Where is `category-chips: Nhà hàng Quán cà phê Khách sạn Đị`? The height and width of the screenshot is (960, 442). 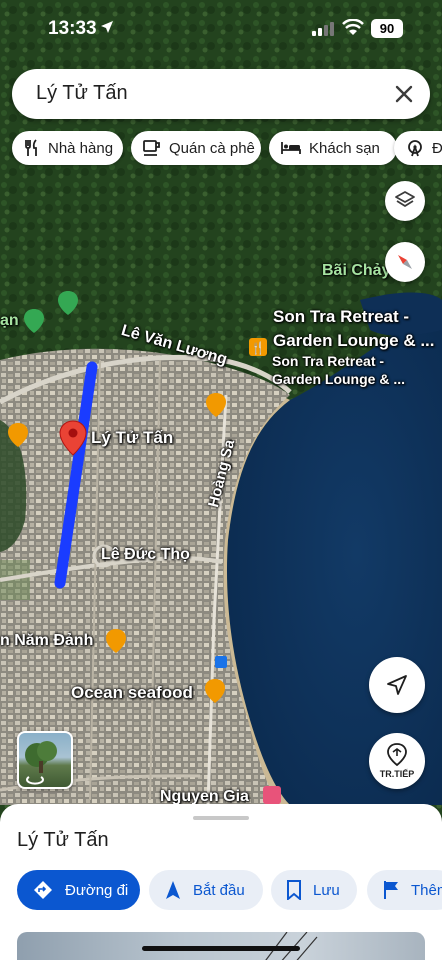
category-chips: Nhà hàng Quán cà phê Khách sạn Đị is located at coordinates (227, 148).